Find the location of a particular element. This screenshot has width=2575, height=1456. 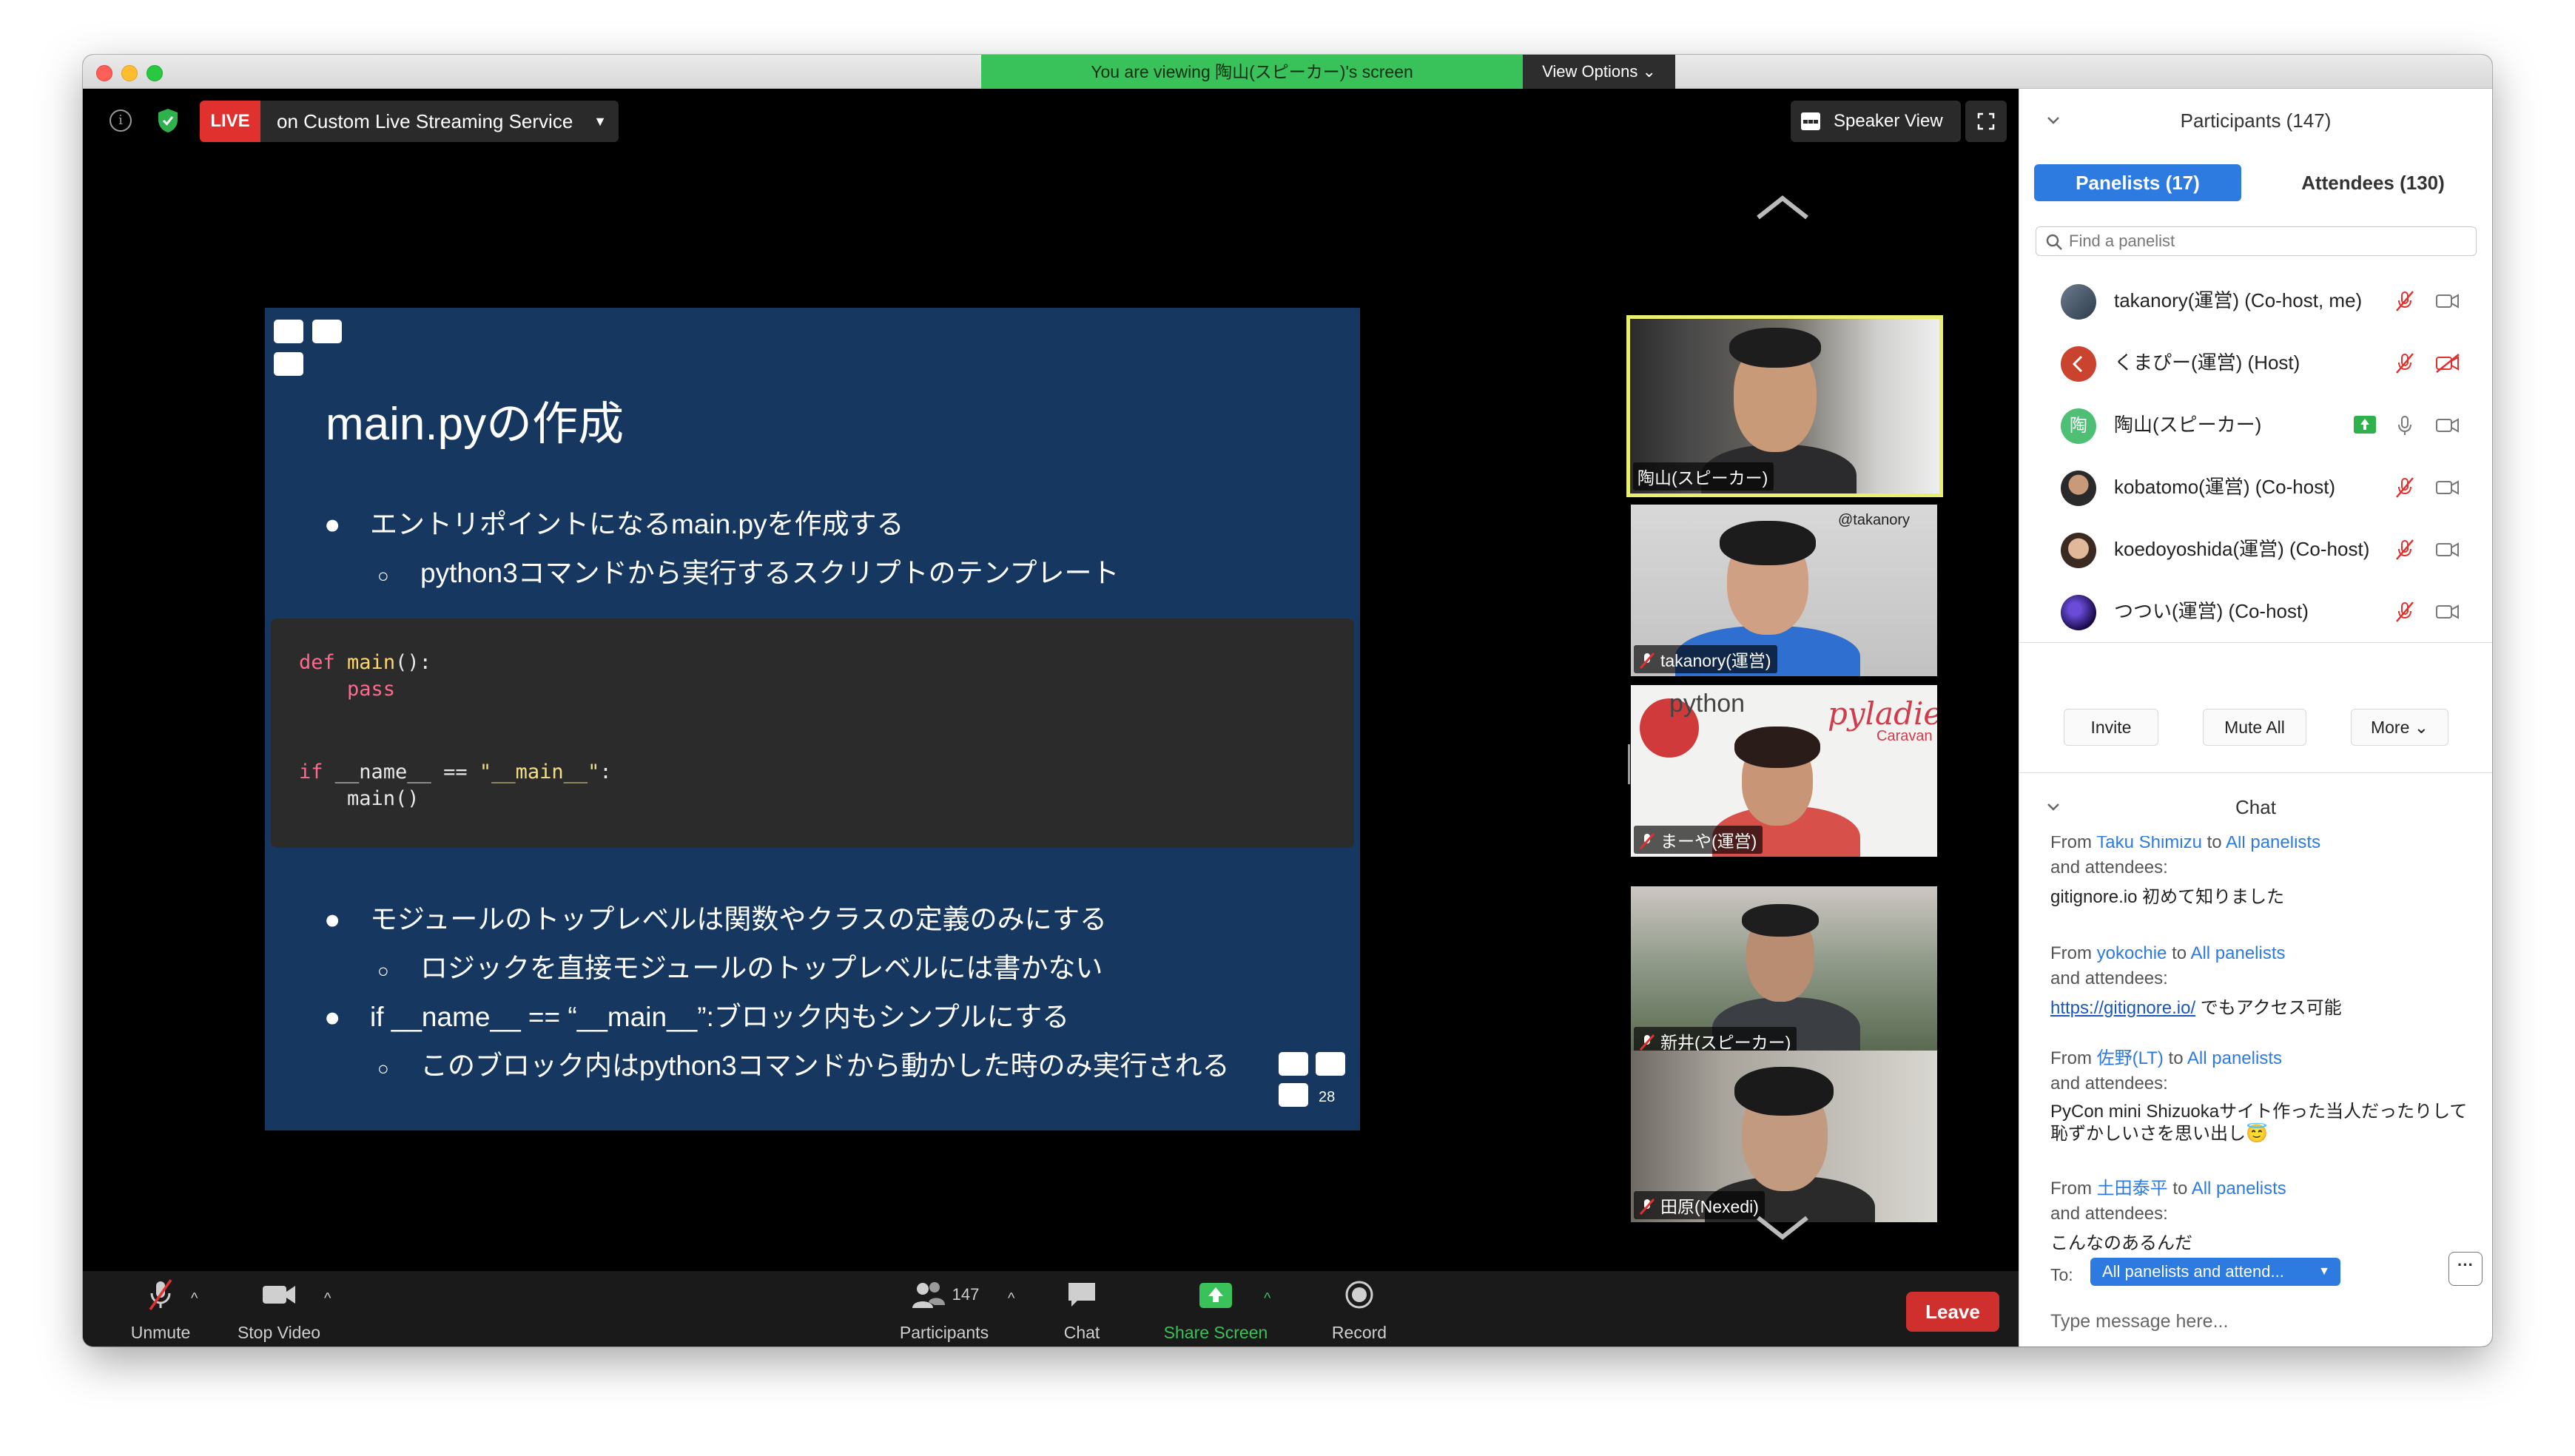

sender-name: 土田泰平 is located at coordinates (2132, 1189).